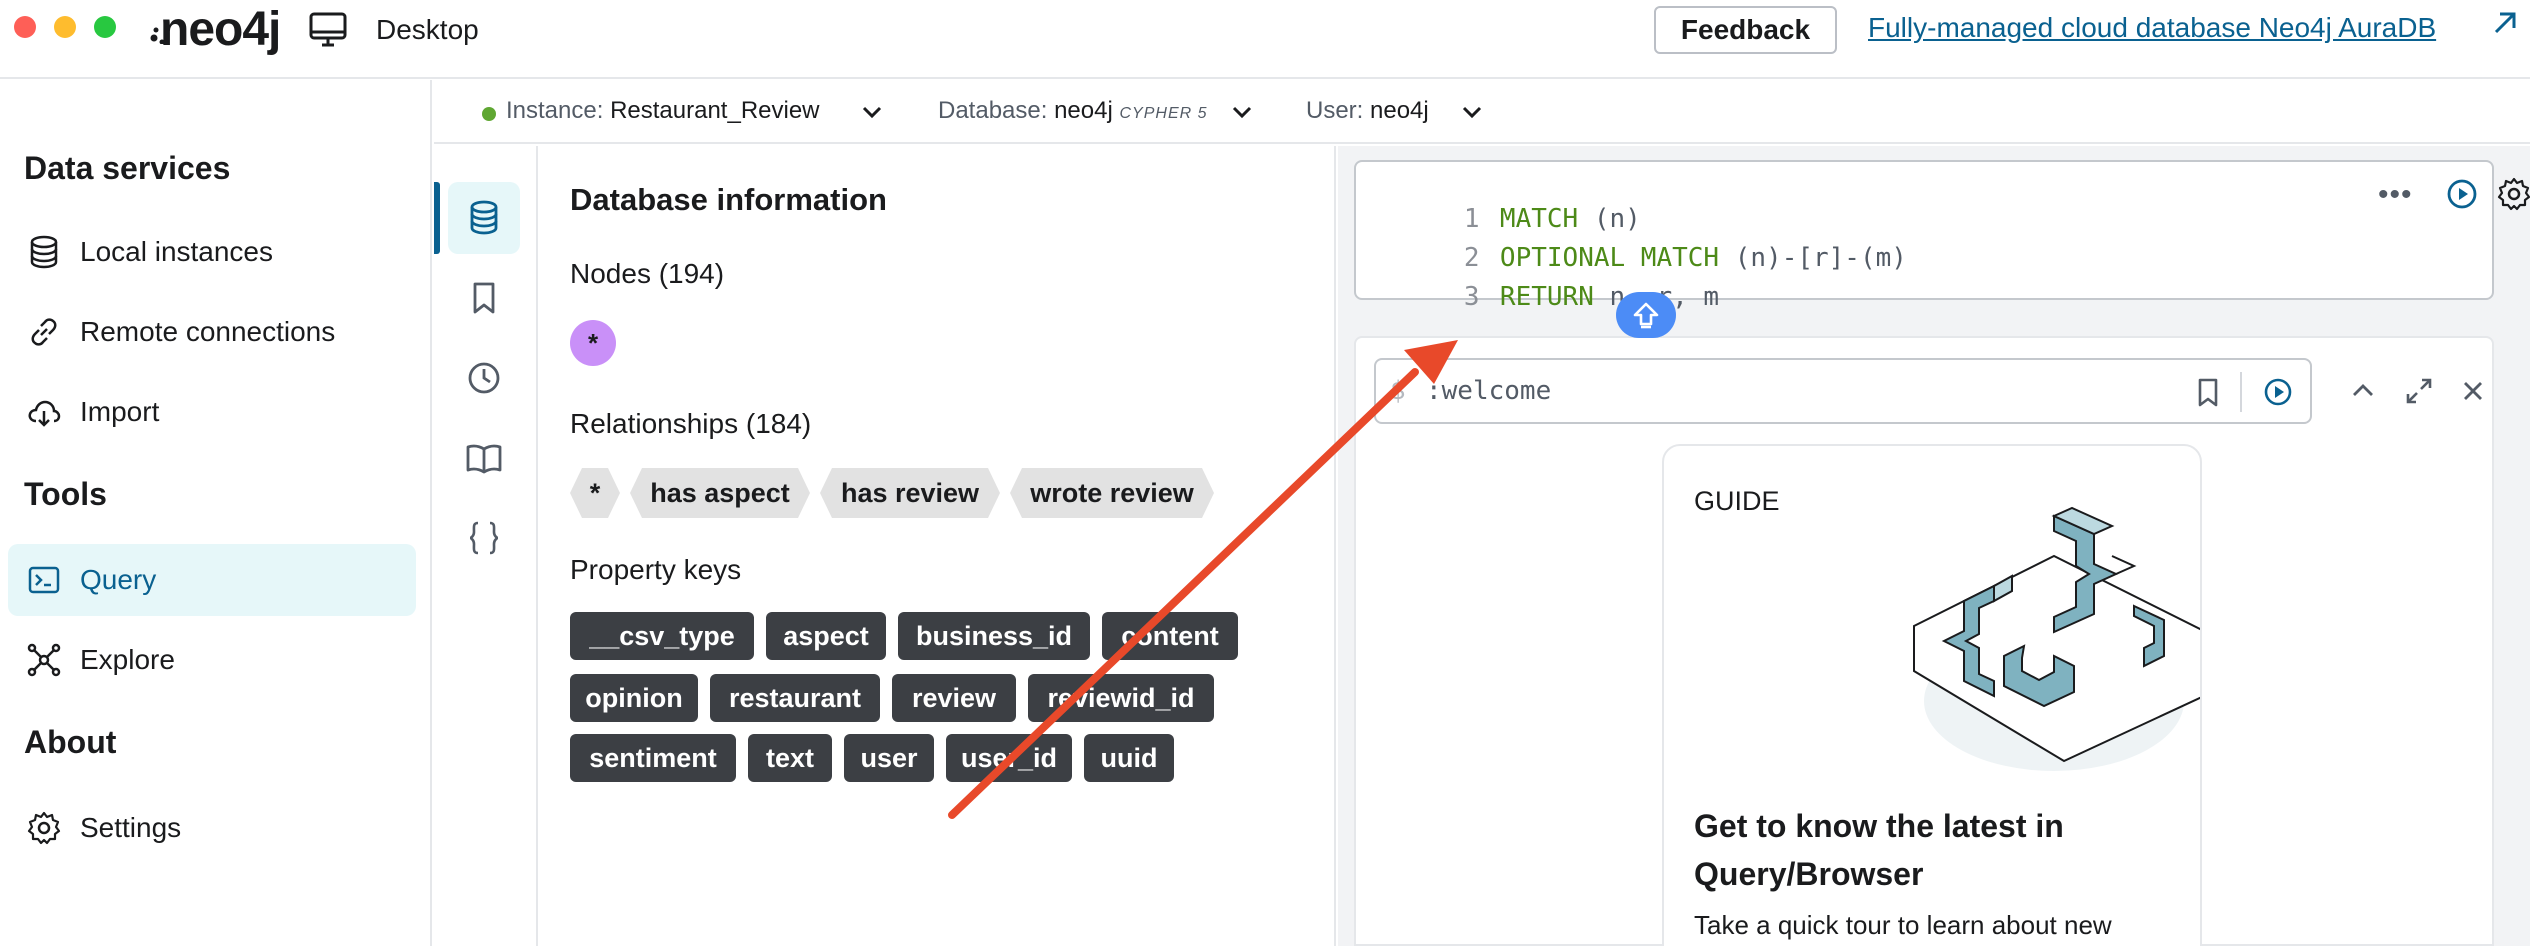 The width and height of the screenshot is (2530, 946). I want to click on property-key-chip: uuid, so click(1129, 758).